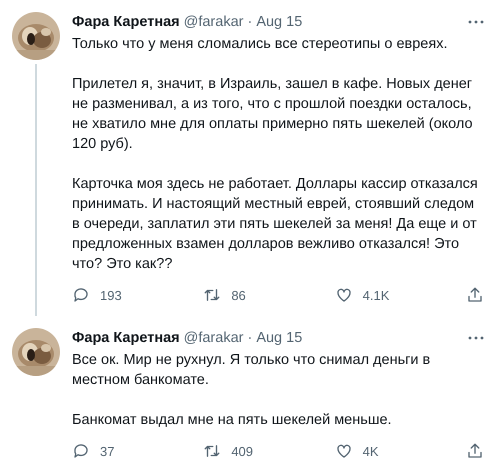 The image size is (500, 476). What do you see at coordinates (102, 295) in the screenshot?
I see `reply-button: 193` at bounding box center [102, 295].